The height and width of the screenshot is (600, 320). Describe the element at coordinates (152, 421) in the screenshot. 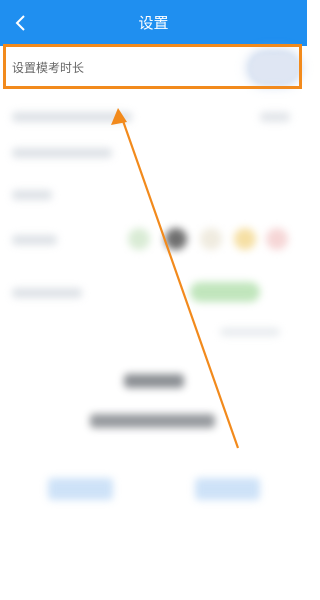

I see `blurred-text` at that location.